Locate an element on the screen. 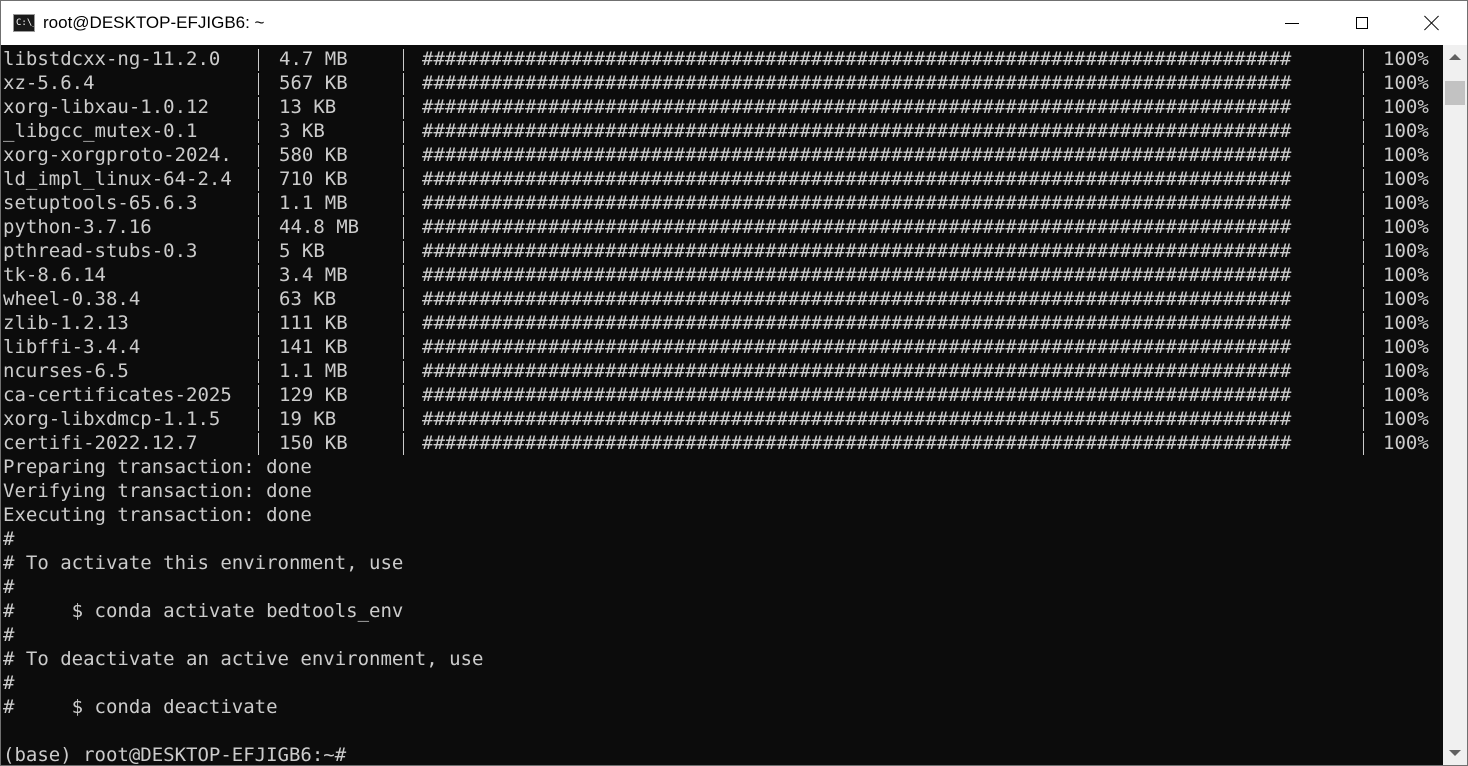 This screenshot has width=1468, height=766. scroll-down-button is located at coordinates (1455, 753).